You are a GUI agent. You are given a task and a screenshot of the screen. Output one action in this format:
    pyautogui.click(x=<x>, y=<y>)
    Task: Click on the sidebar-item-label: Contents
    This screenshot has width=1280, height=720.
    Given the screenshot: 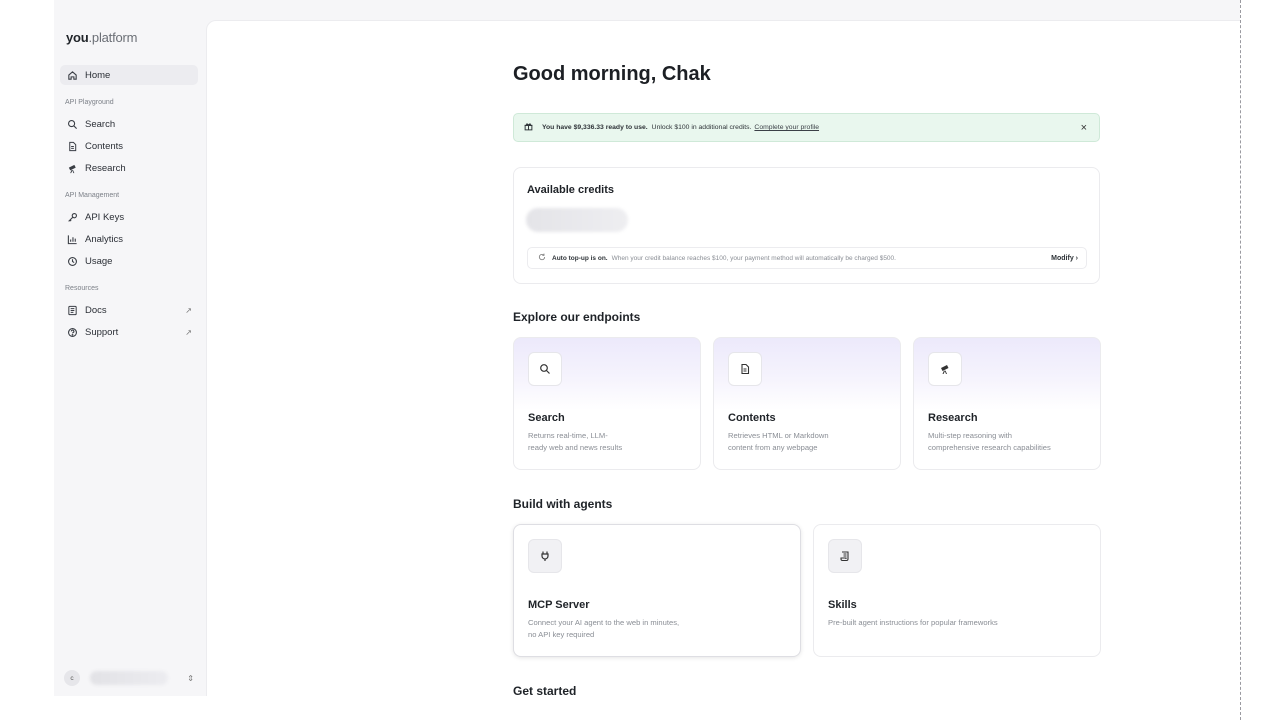 What is the action you would take?
    pyautogui.click(x=104, y=146)
    